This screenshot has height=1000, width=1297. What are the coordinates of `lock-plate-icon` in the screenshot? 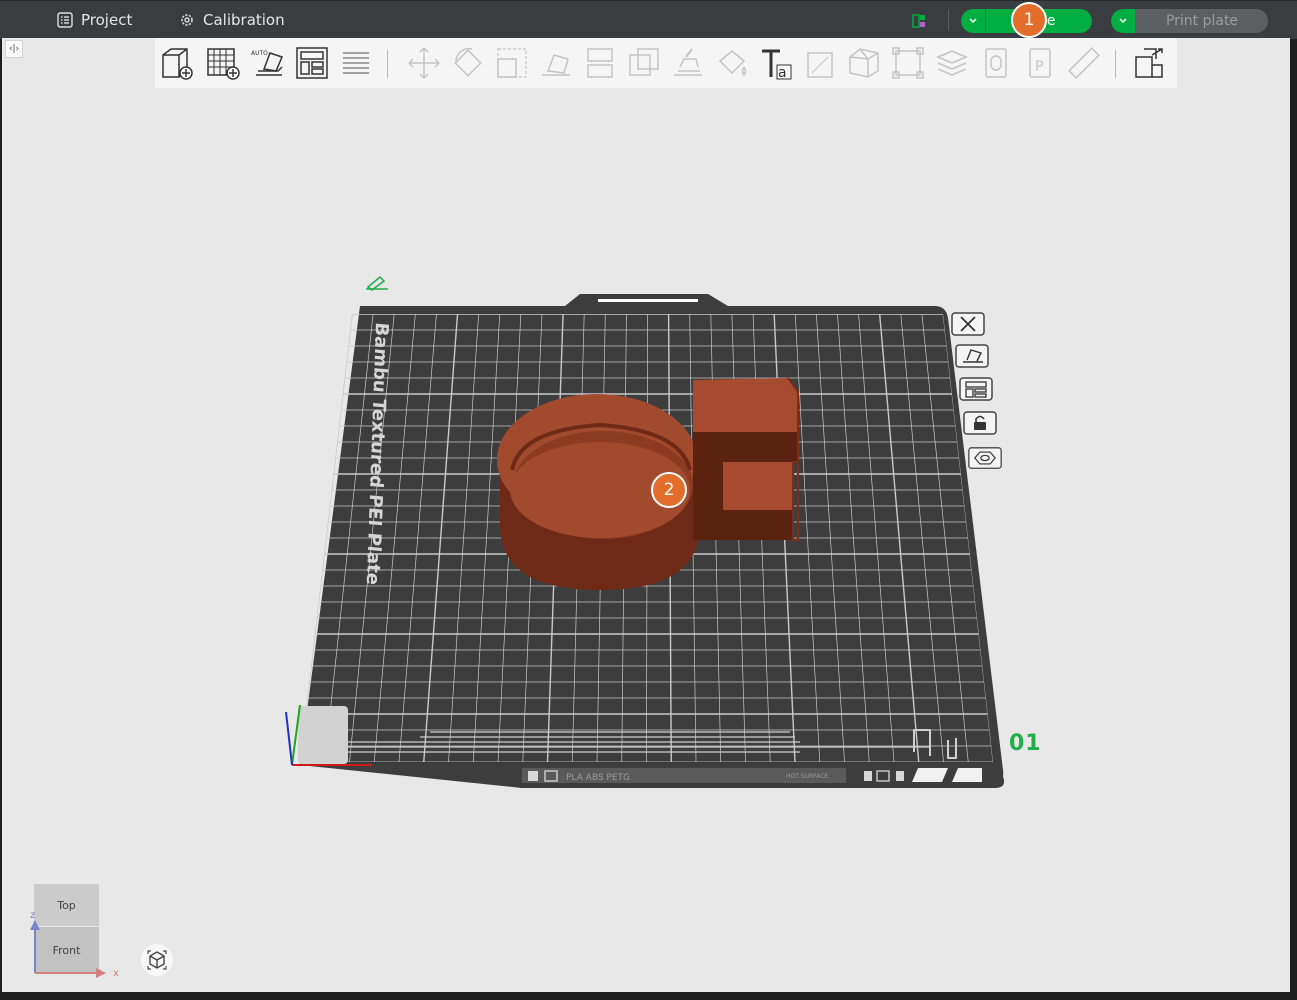 It's located at (980, 423).